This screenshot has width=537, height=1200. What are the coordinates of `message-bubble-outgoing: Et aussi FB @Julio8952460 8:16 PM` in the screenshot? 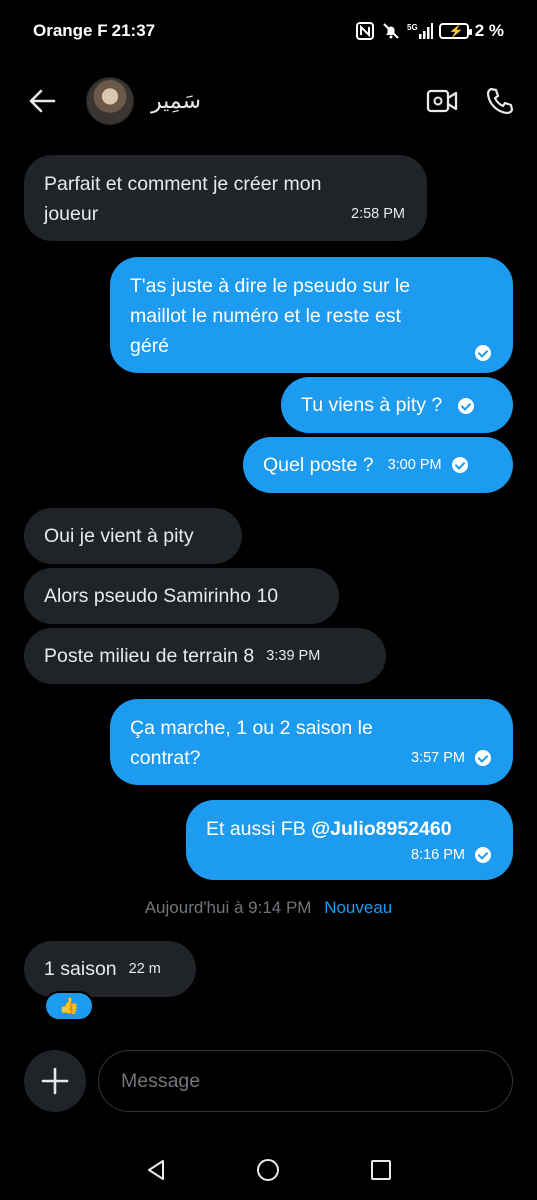 It's located at (349, 840).